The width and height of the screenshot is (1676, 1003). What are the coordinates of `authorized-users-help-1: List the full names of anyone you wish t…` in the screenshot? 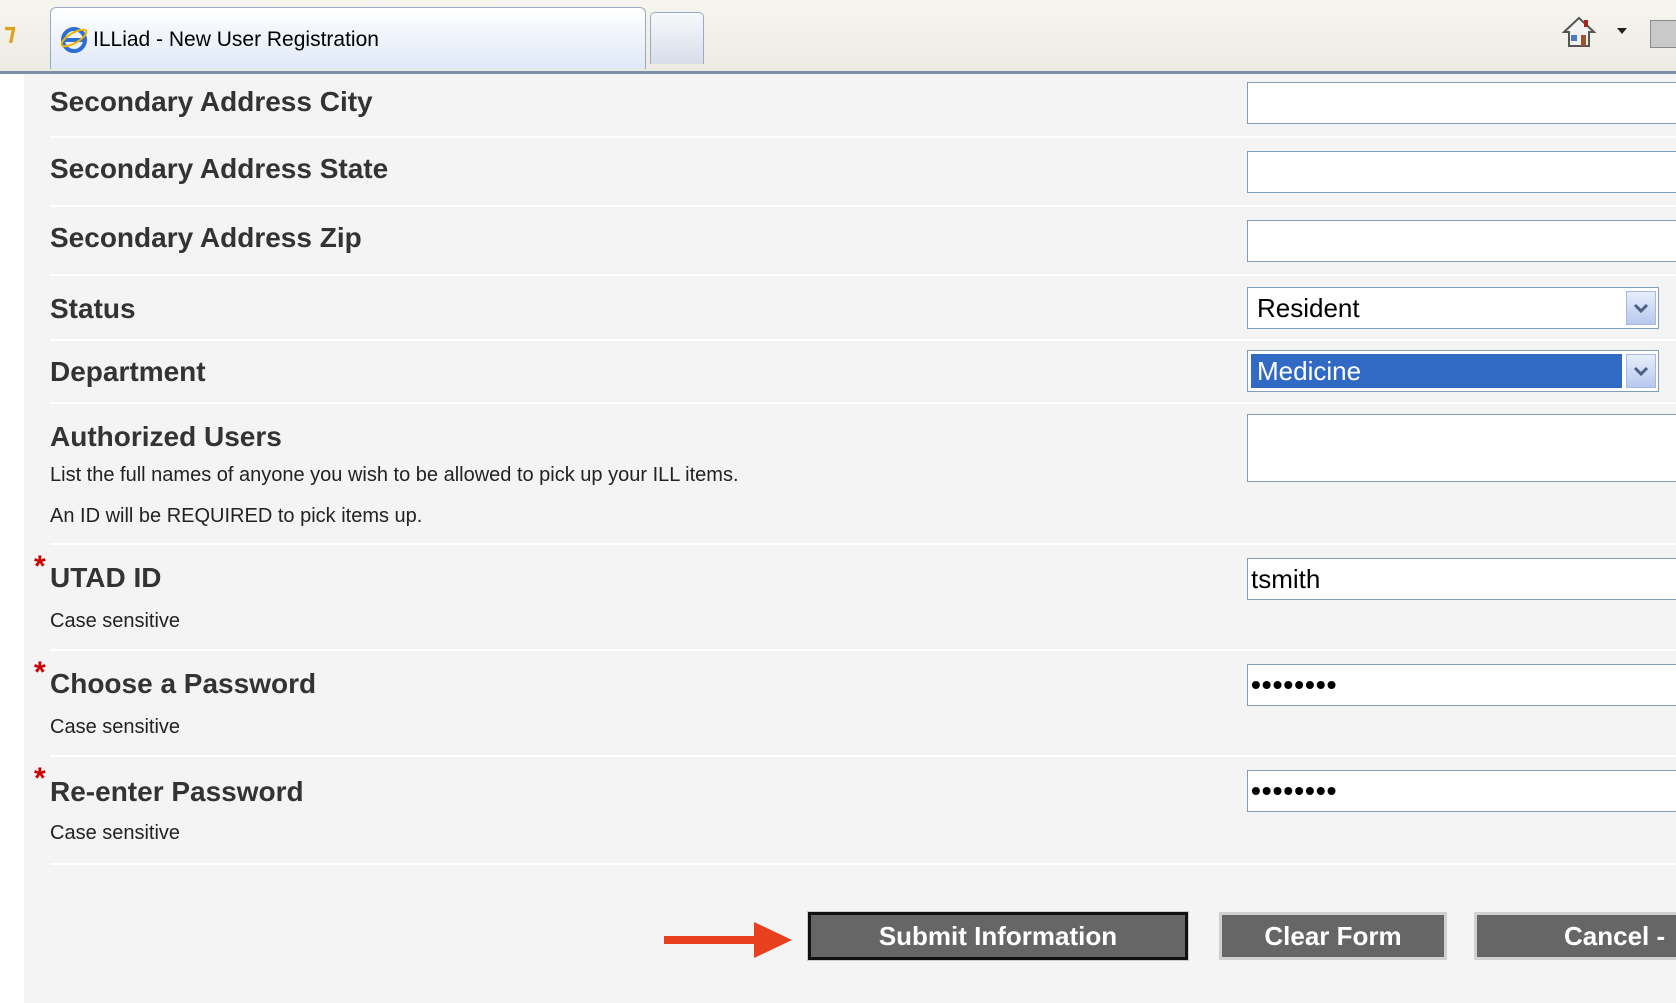 It's located at (394, 475).